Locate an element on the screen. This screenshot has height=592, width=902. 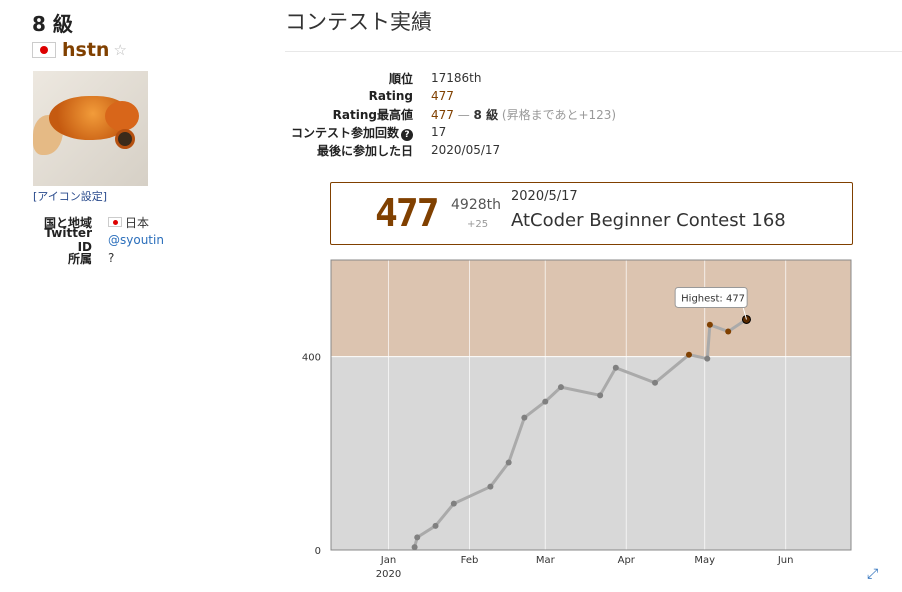
stat-row-count: コンテスト参加回数? 17 is located at coordinates (450, 132).